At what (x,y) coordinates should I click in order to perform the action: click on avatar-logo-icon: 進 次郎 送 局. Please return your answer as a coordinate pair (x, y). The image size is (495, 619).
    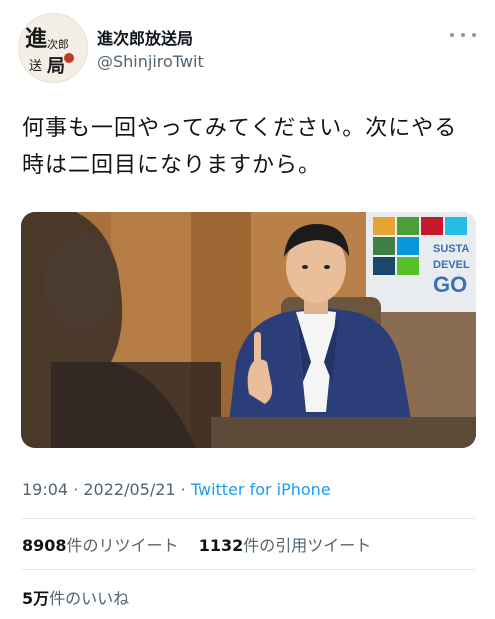
    Looking at the image, I should click on (53, 48).